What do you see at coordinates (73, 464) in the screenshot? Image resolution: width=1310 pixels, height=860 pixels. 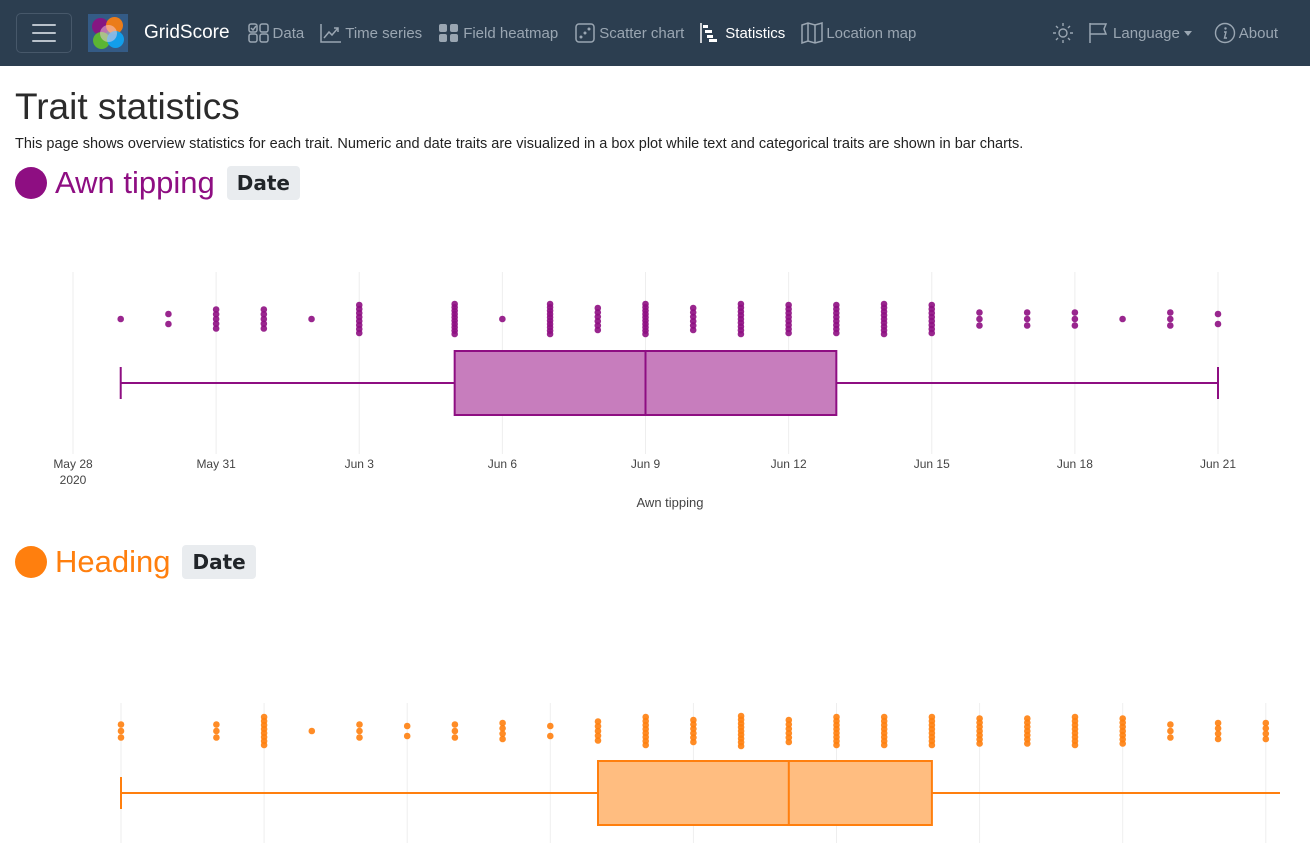 I see `x-tick-label-line: May 28` at bounding box center [73, 464].